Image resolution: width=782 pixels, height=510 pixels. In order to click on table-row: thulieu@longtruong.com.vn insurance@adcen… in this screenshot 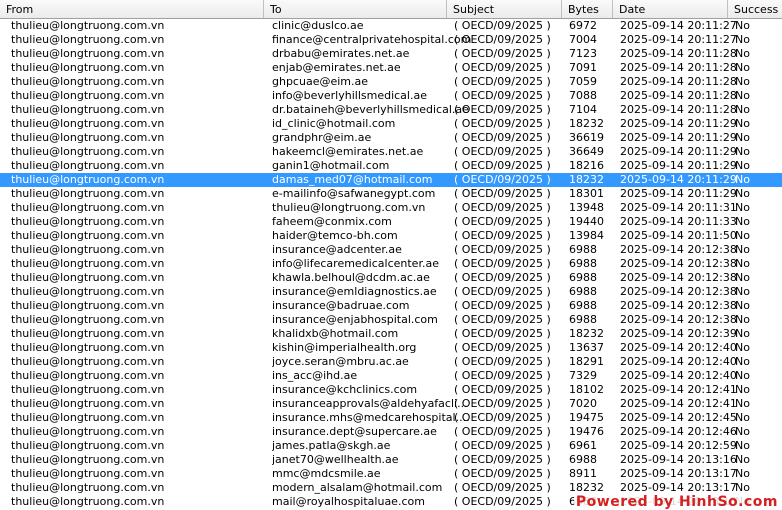, I will do `click(391, 250)`.